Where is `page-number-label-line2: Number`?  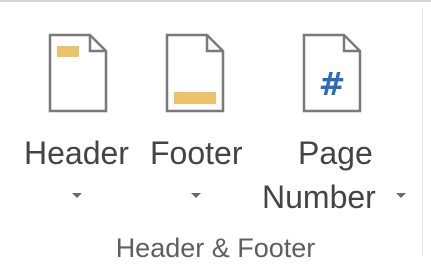
page-number-label-line2: Number is located at coordinates (319, 197).